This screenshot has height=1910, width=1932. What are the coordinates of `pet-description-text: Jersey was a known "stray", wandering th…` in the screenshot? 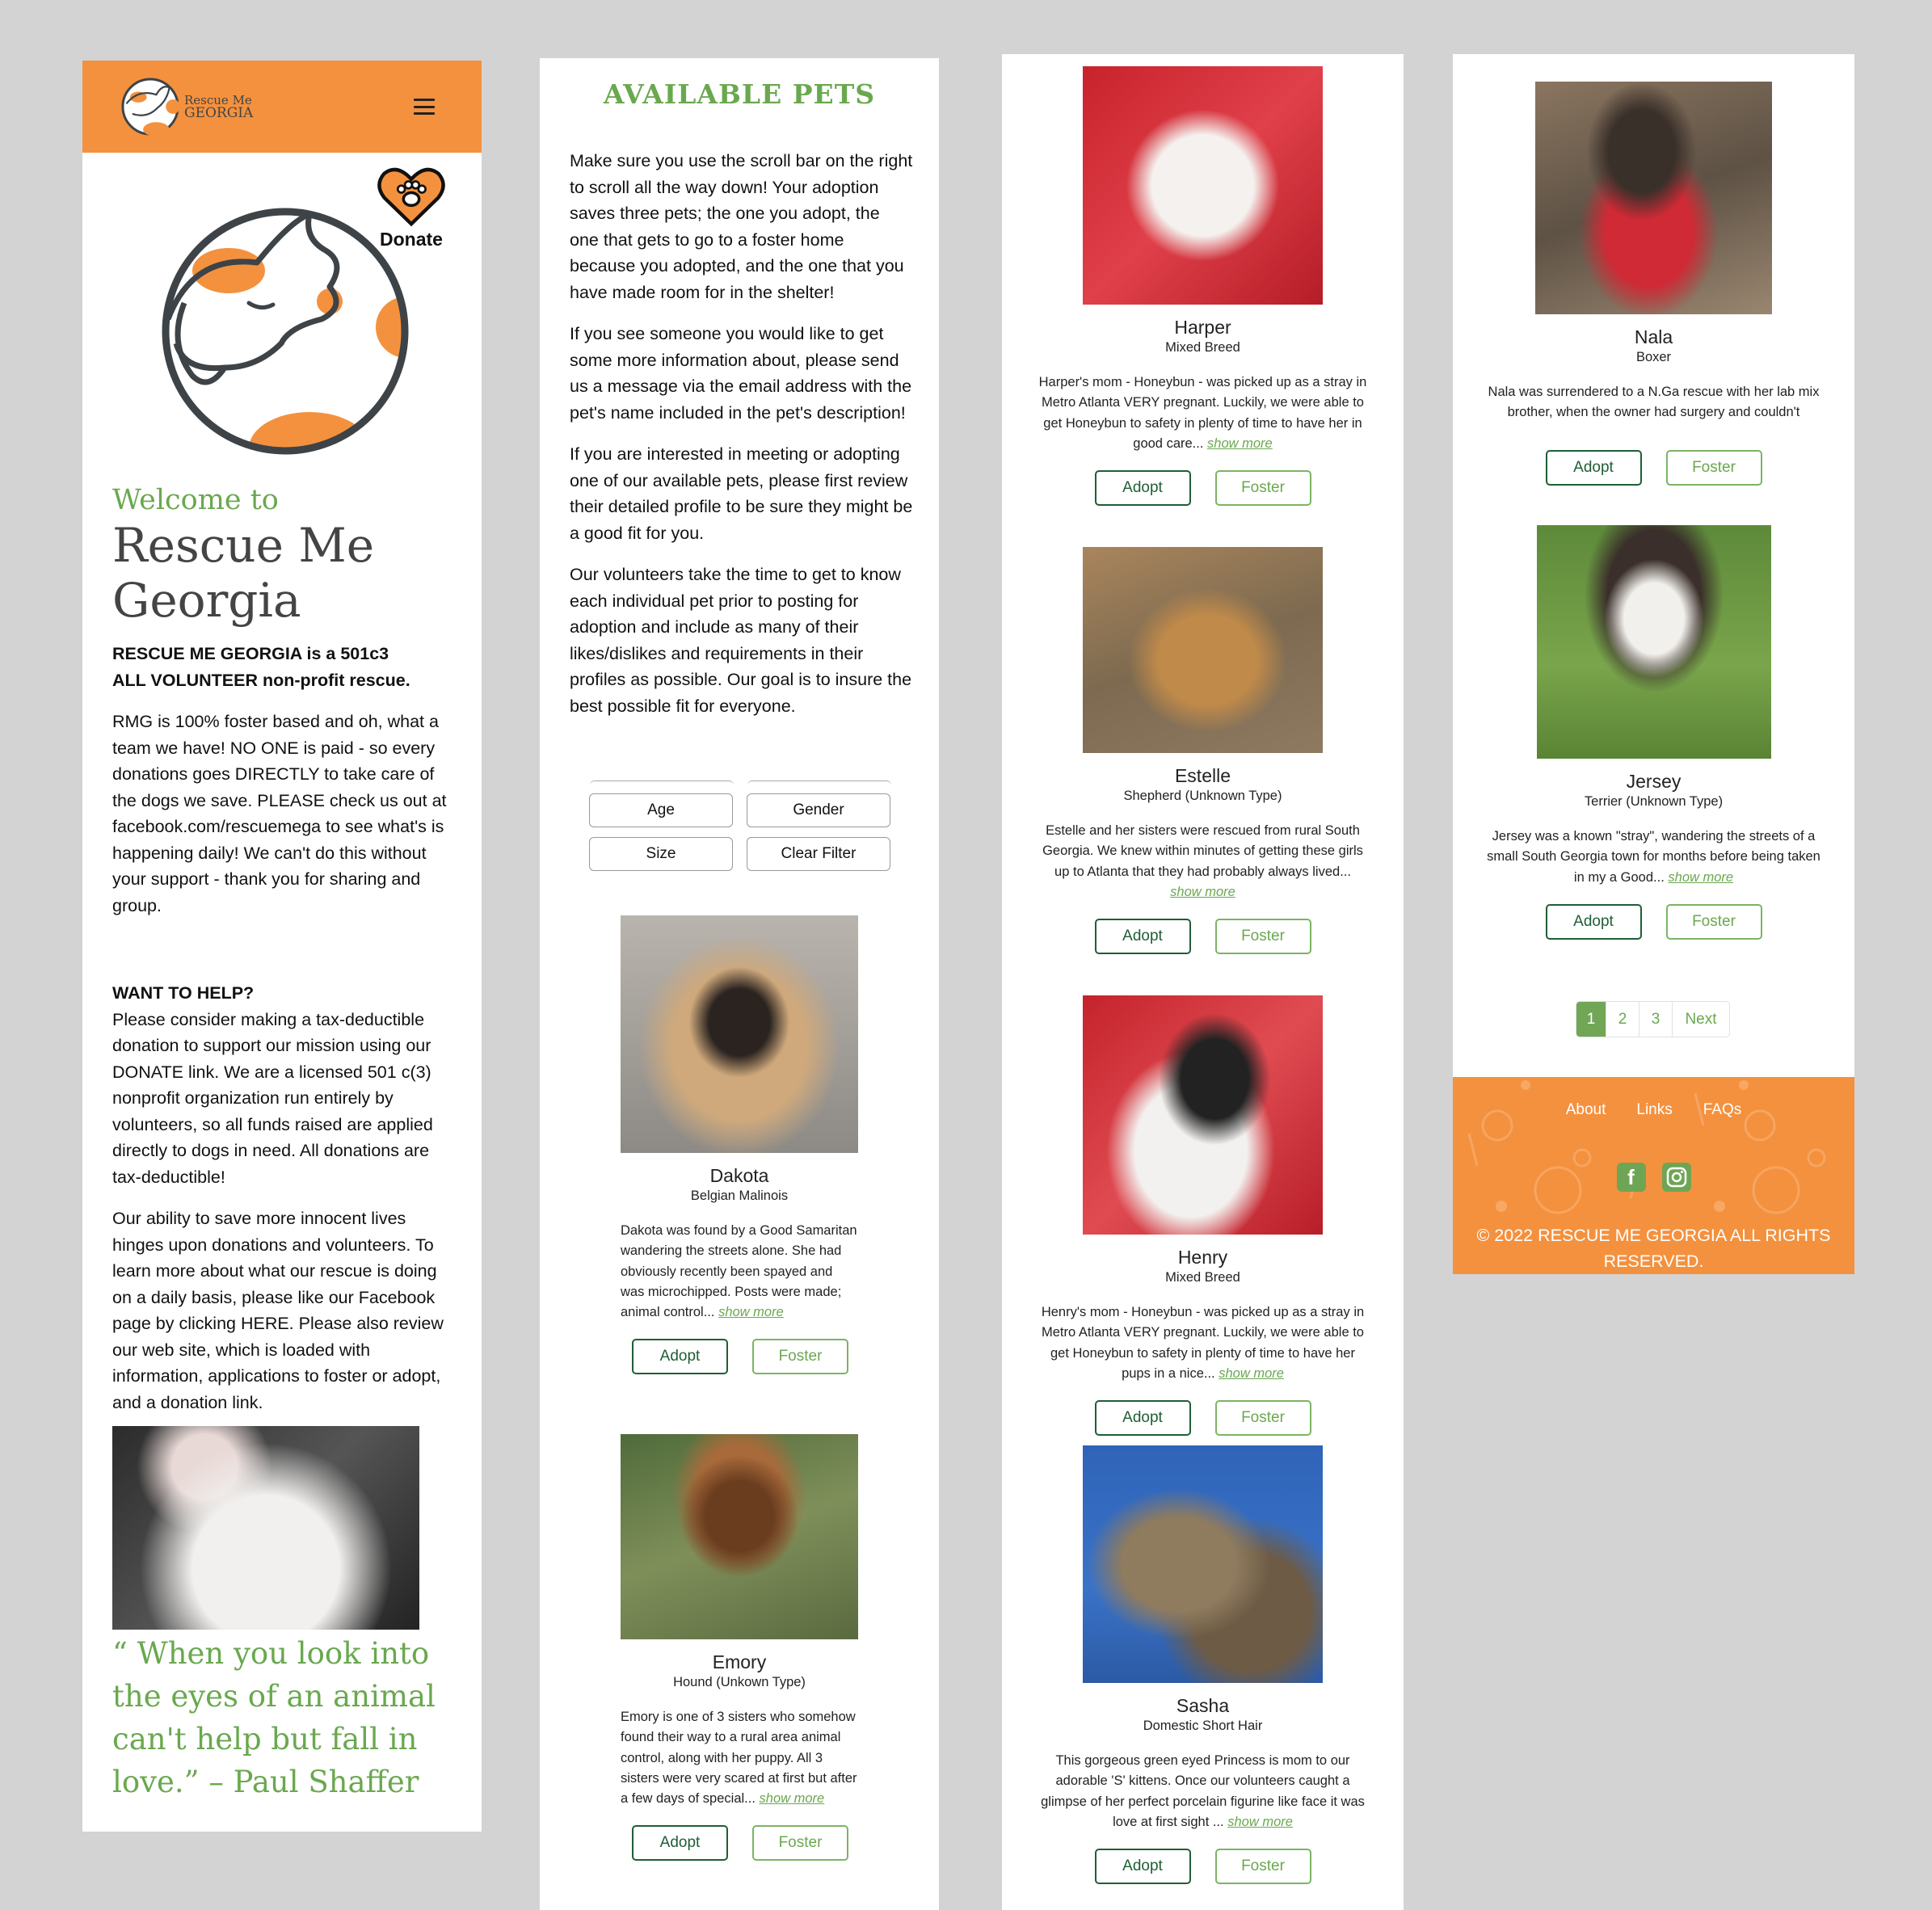 It's located at (1653, 857).